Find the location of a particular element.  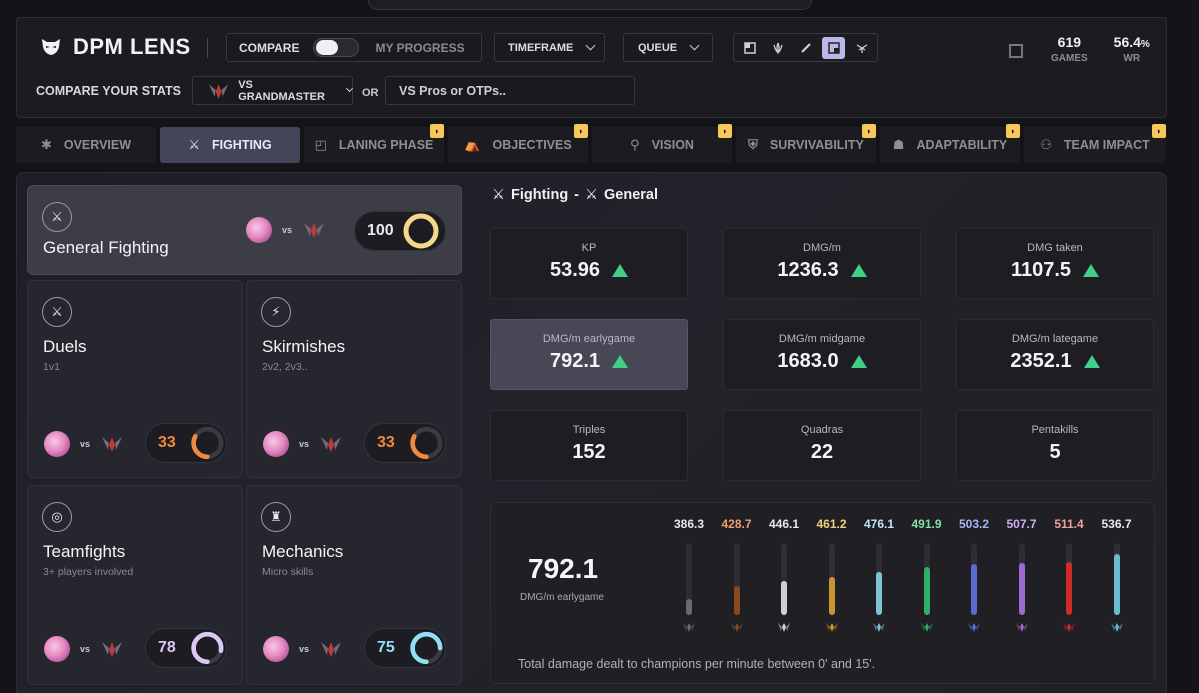

shield-icon: ⛨ is located at coordinates (753, 144).